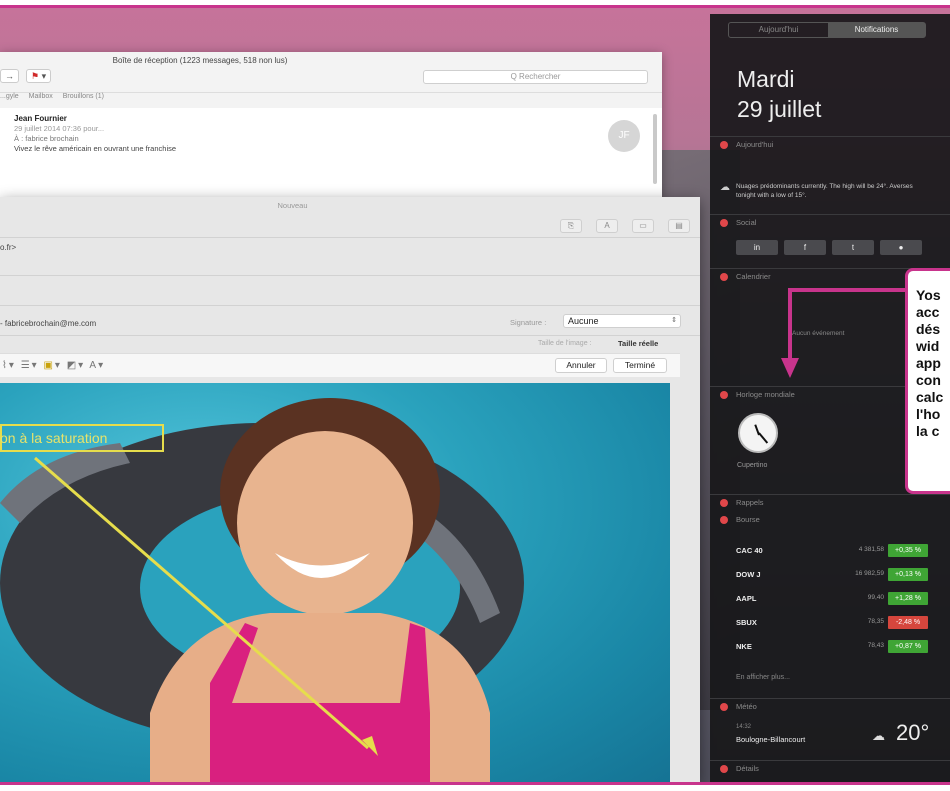  Describe the element at coordinates (834, 623) in the screenshot. I see `stock-row: SBUX 78,35 -2,48 %` at that location.